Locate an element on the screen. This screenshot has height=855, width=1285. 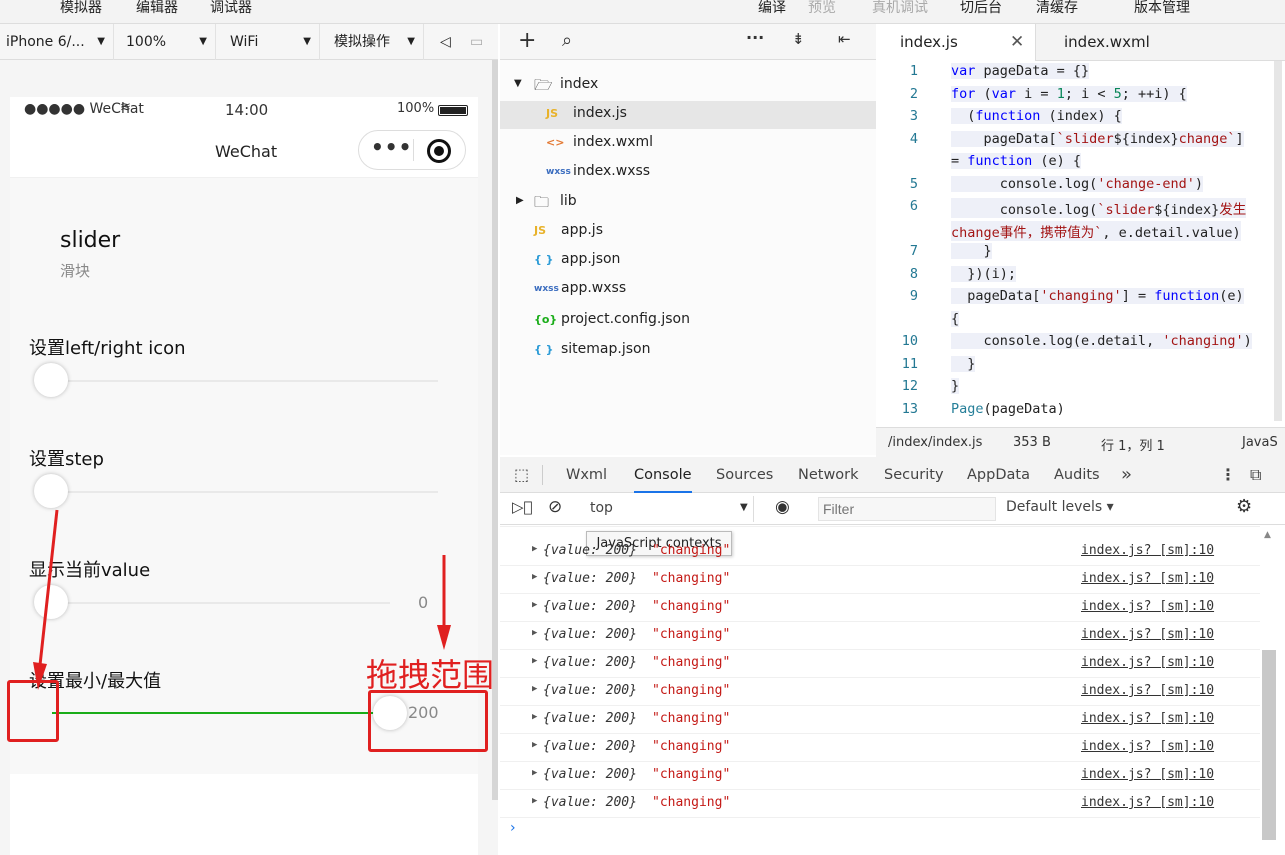
dock-icon: ⧉ is located at coordinates (1255, 475).